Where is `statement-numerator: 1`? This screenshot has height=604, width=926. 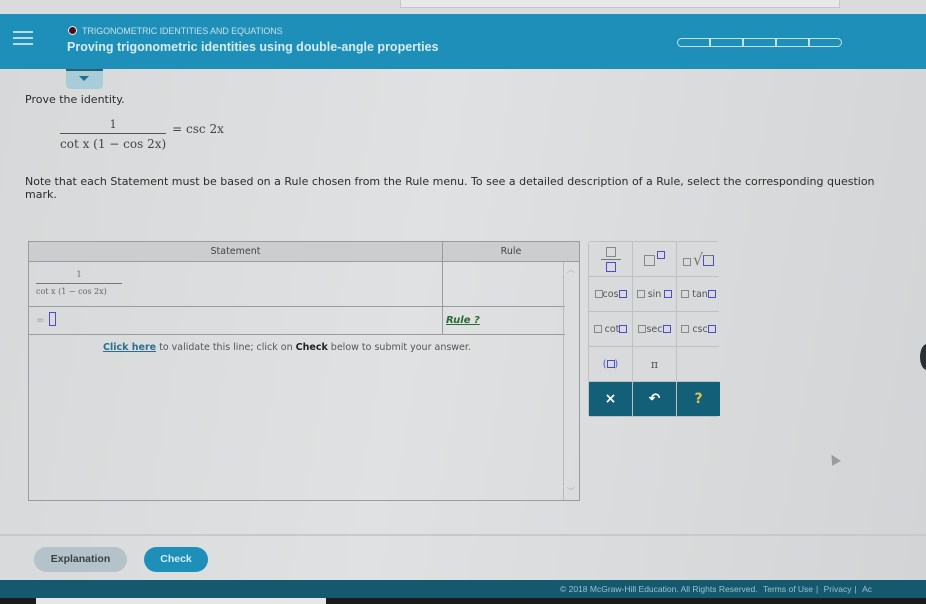 statement-numerator: 1 is located at coordinates (79, 274).